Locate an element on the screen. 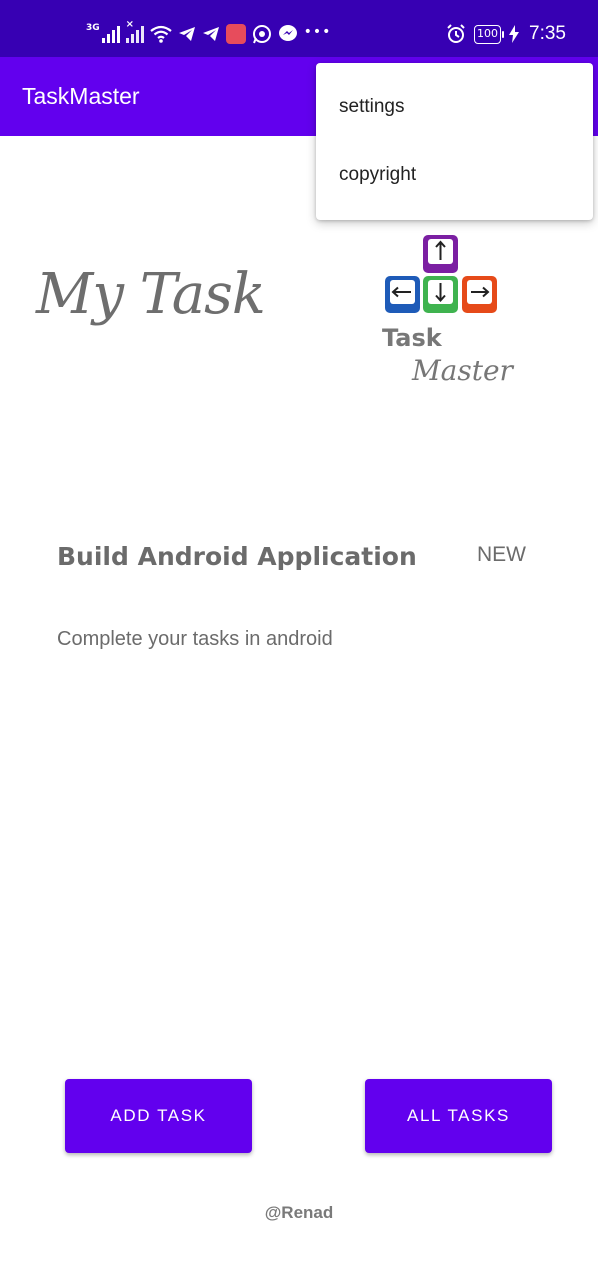 The height and width of the screenshot is (1280, 598). alarm-icon is located at coordinates (456, 33).